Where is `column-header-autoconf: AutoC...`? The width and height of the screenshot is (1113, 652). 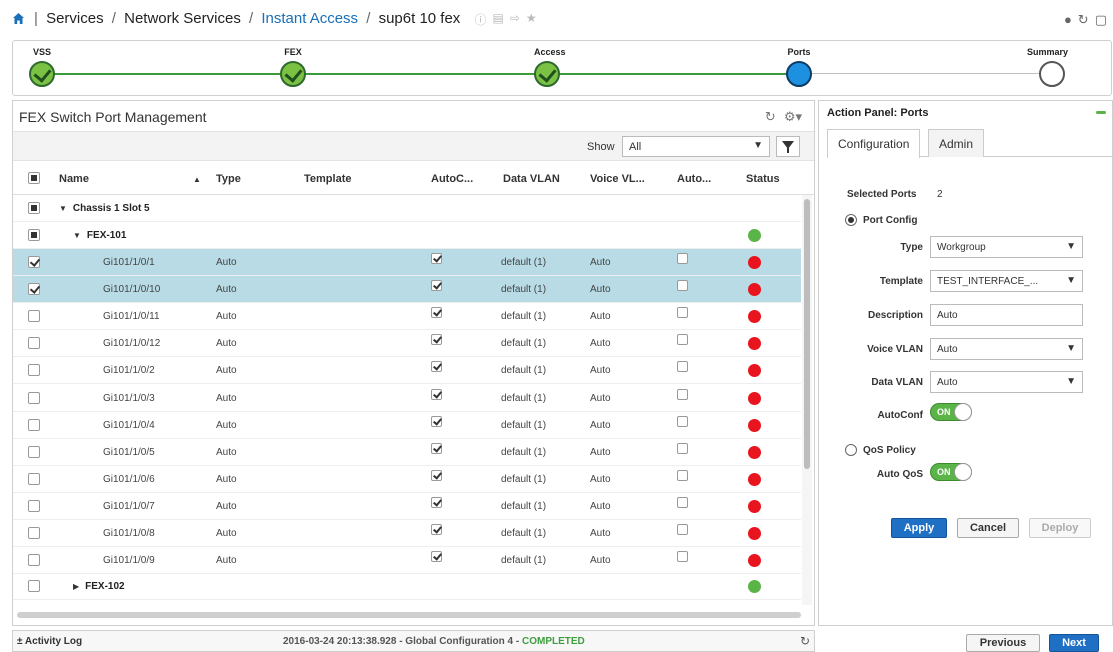 column-header-autoconf: AutoC... is located at coordinates (452, 179).